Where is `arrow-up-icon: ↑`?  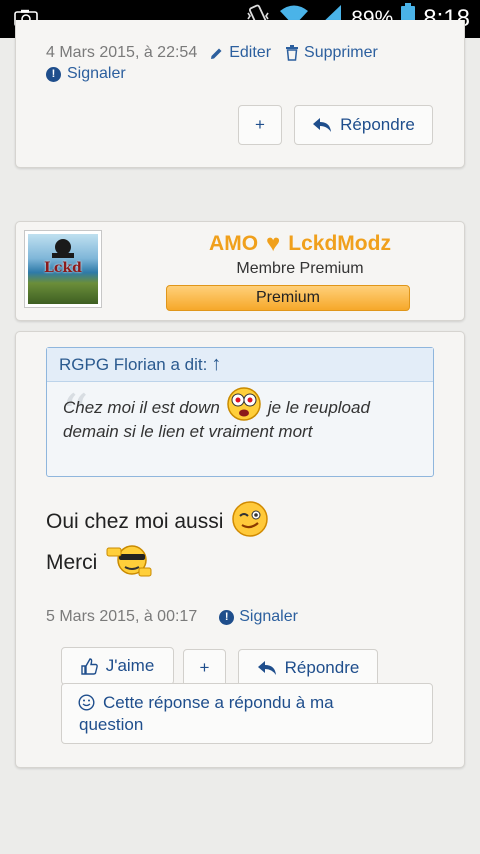 arrow-up-icon: ↑ is located at coordinates (216, 364).